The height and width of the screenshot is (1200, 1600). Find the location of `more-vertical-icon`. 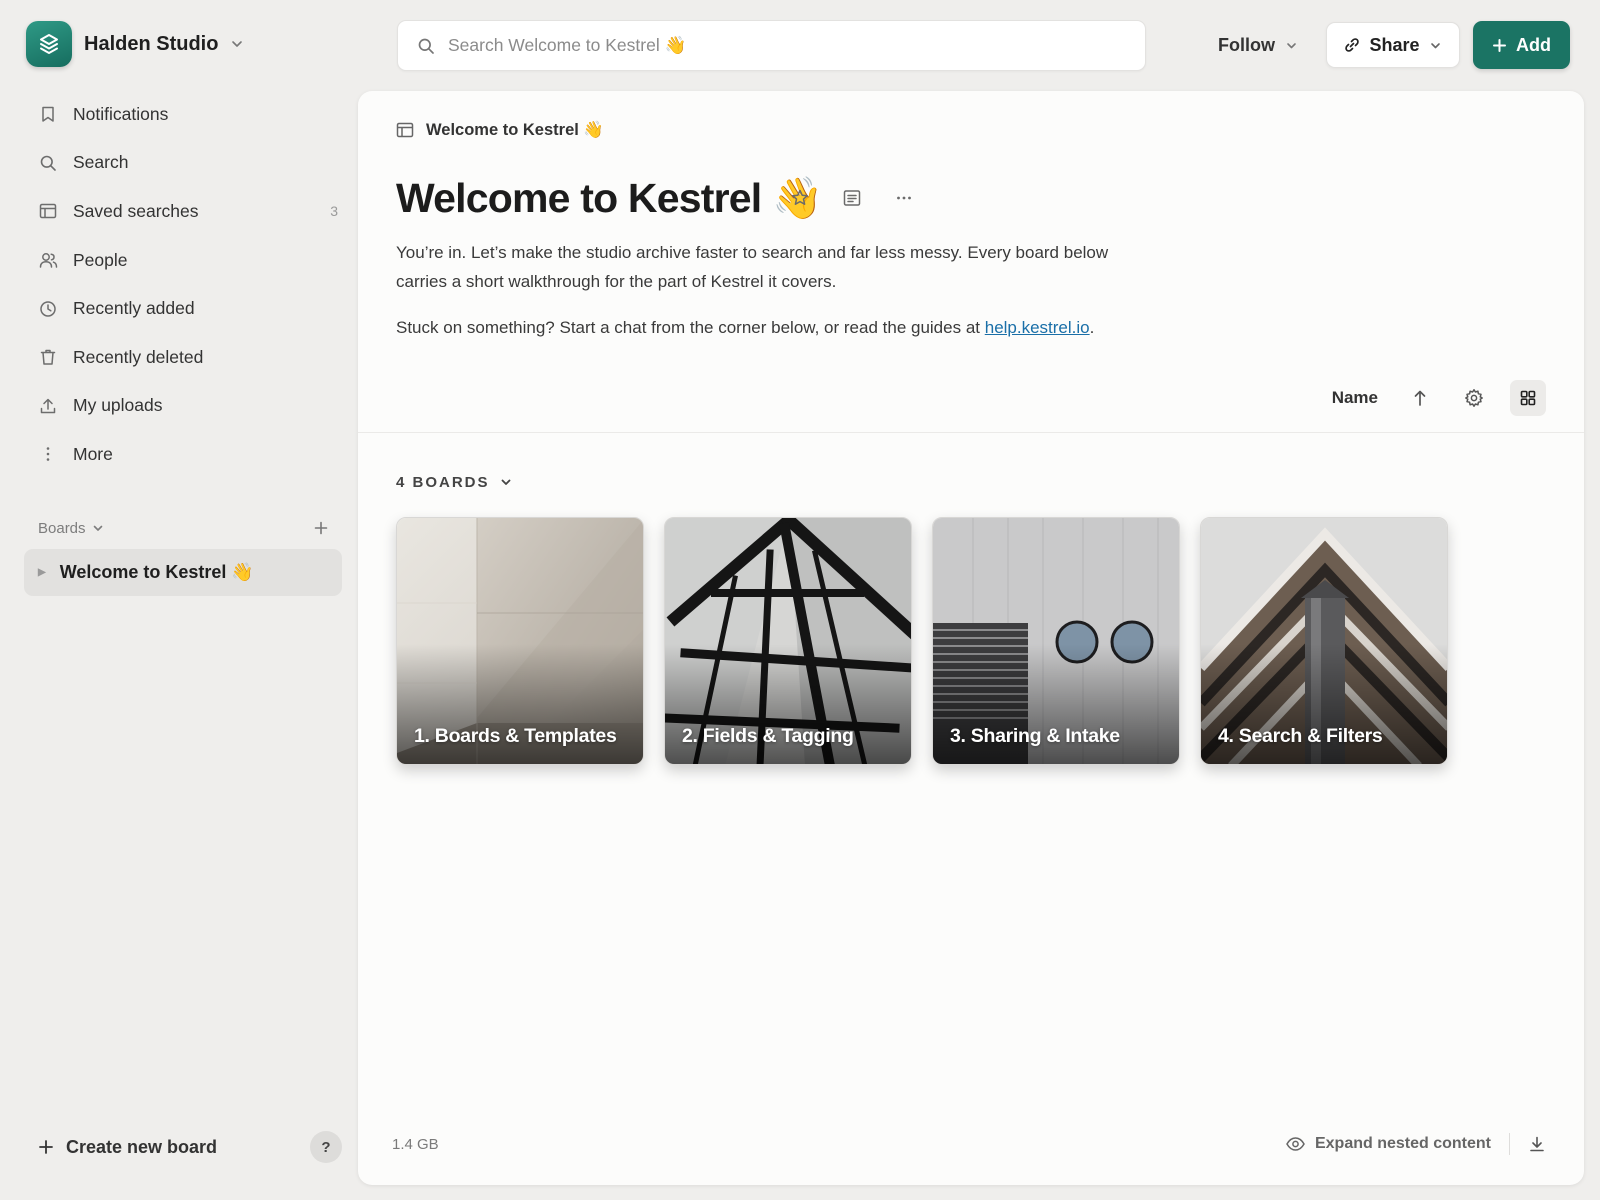

more-vertical-icon is located at coordinates (48, 454).